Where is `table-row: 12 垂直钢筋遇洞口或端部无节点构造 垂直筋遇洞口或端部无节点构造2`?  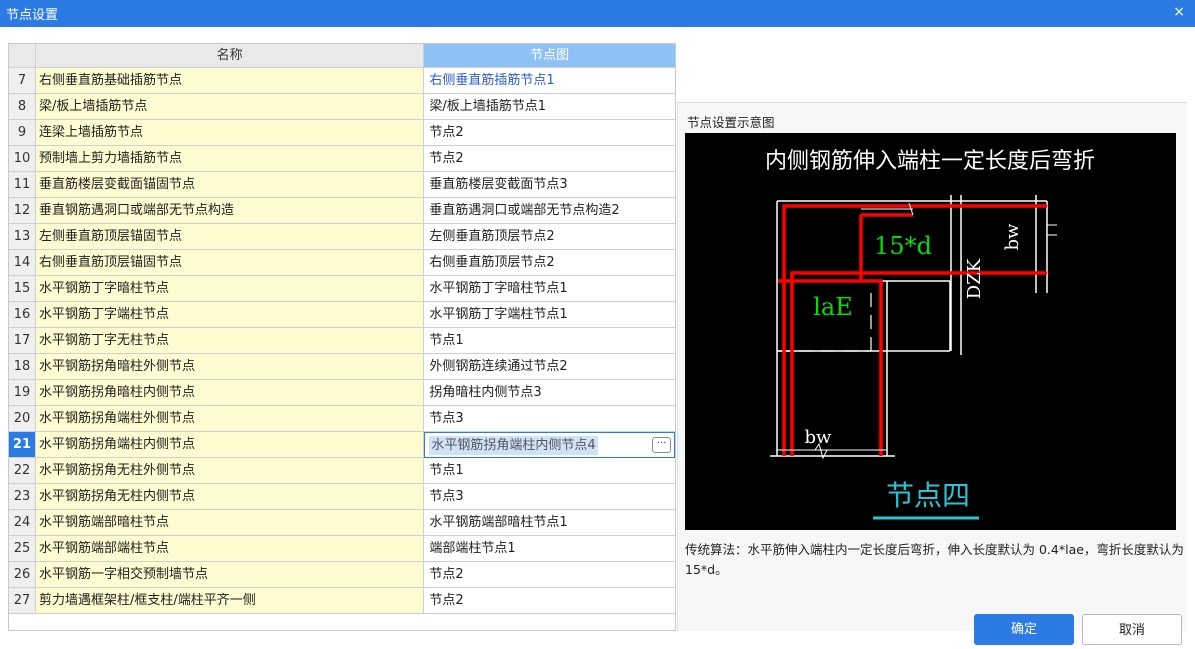 table-row: 12 垂直钢筋遇洞口或端部无节点构造 垂直筋遇洞口或端部无节点构造2 is located at coordinates (342, 211).